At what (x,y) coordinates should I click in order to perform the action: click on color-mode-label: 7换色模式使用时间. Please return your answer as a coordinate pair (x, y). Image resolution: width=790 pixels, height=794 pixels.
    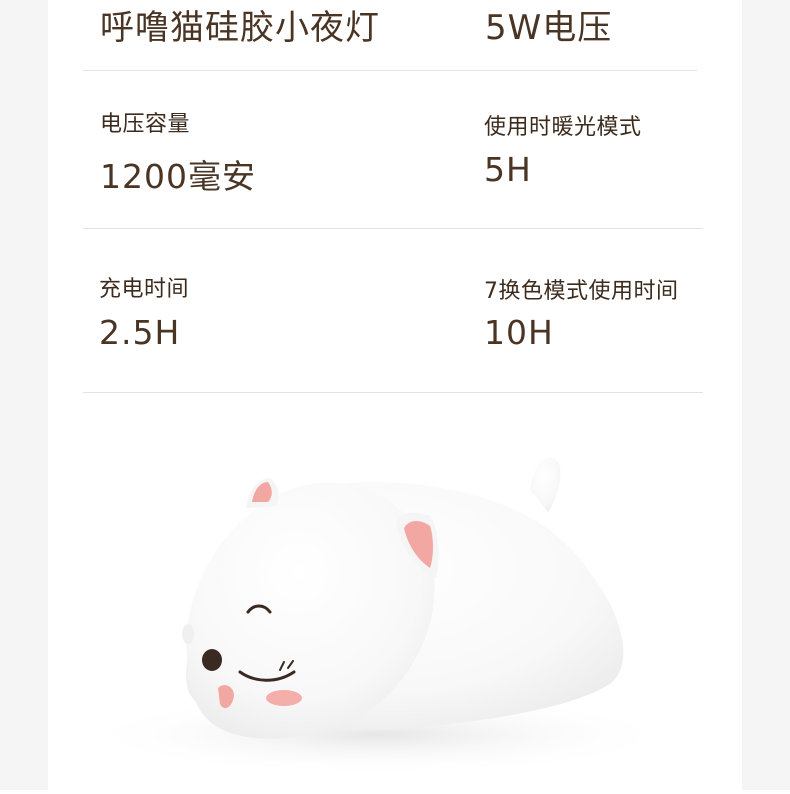
    Looking at the image, I should click on (581, 291).